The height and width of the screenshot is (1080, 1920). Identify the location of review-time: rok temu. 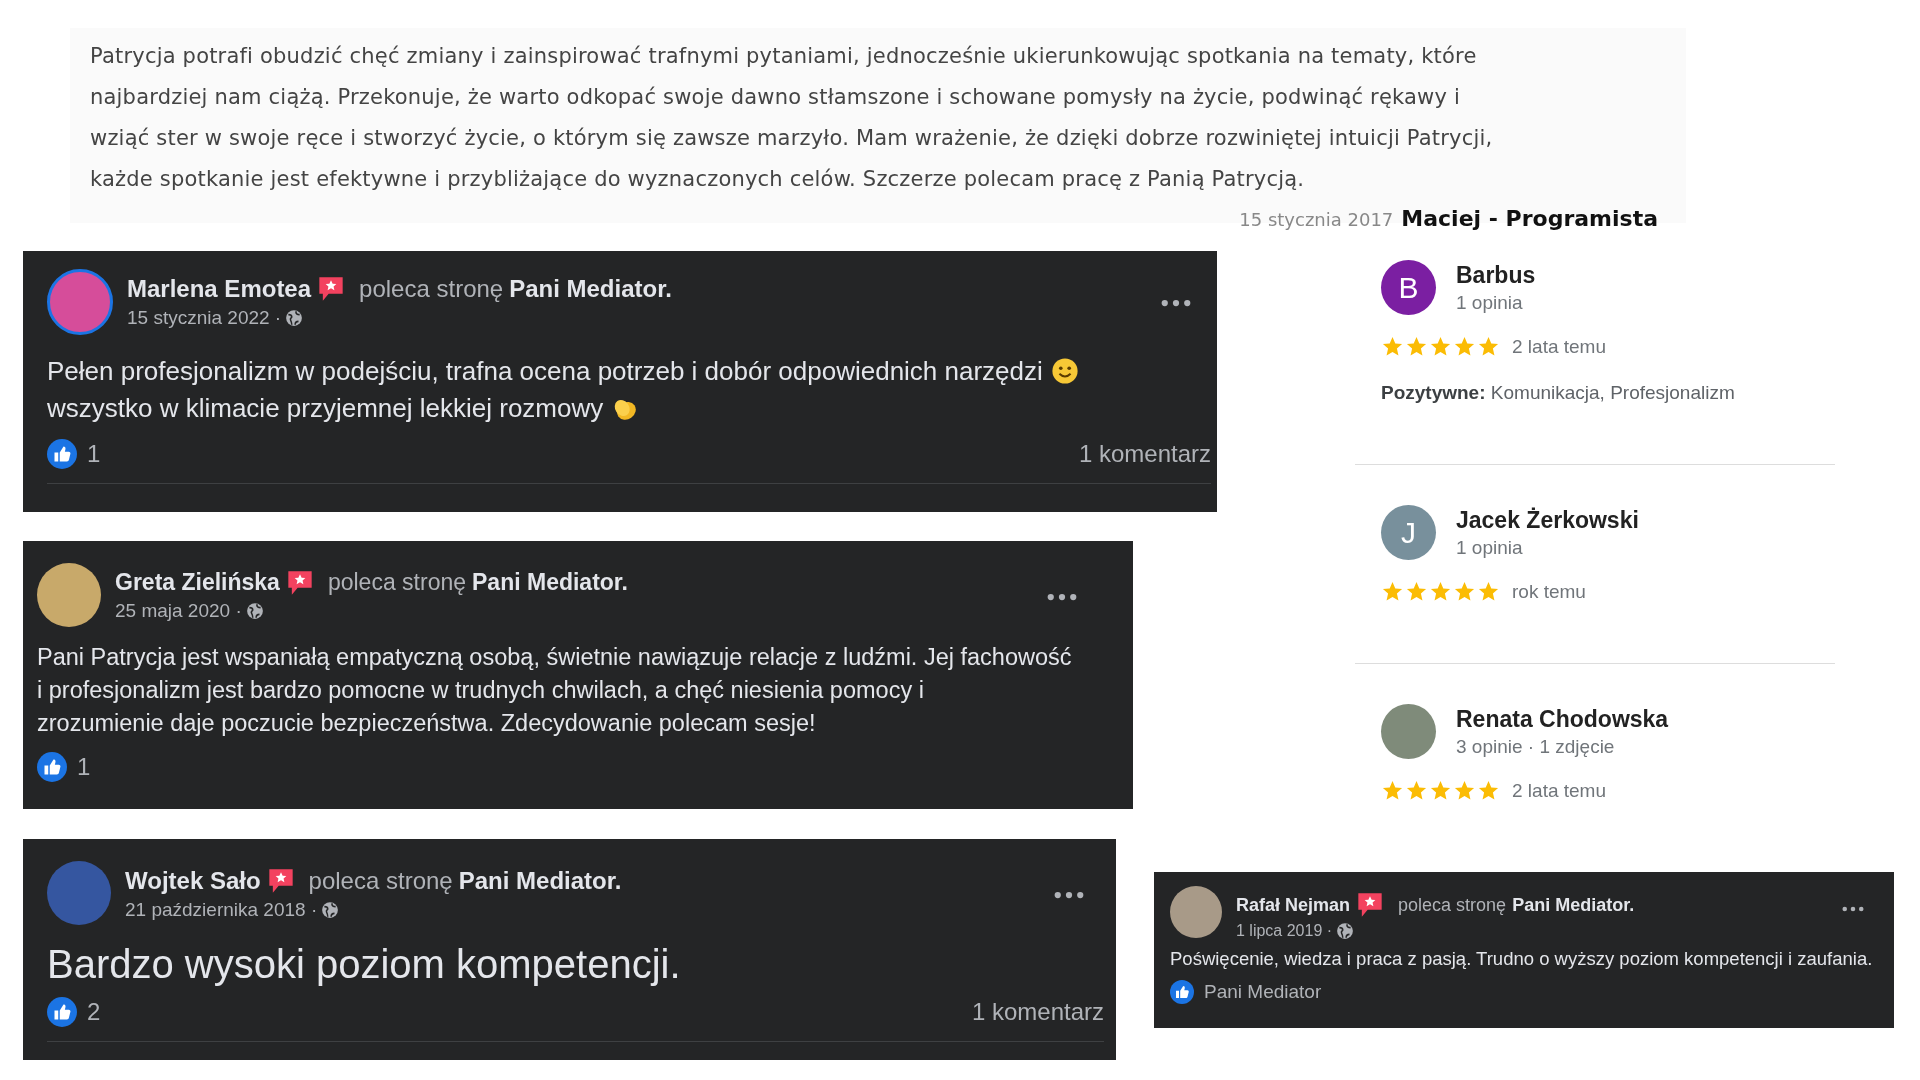
(1549, 591).